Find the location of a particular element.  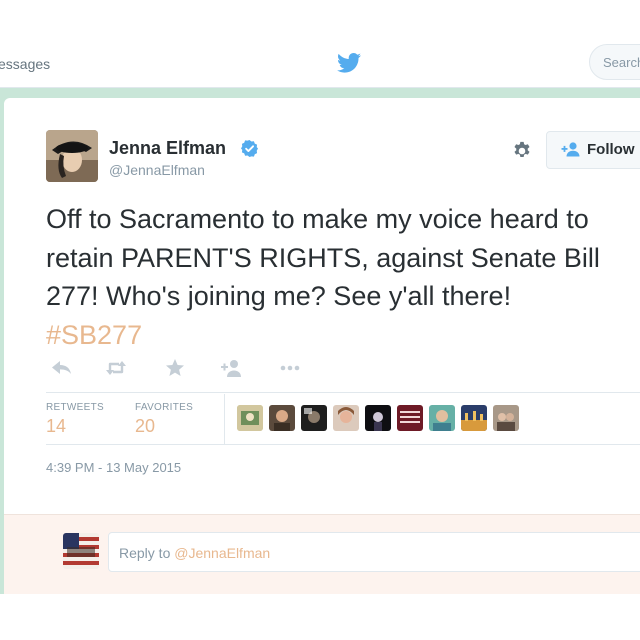

retweets-count: 14 is located at coordinates (56, 426).